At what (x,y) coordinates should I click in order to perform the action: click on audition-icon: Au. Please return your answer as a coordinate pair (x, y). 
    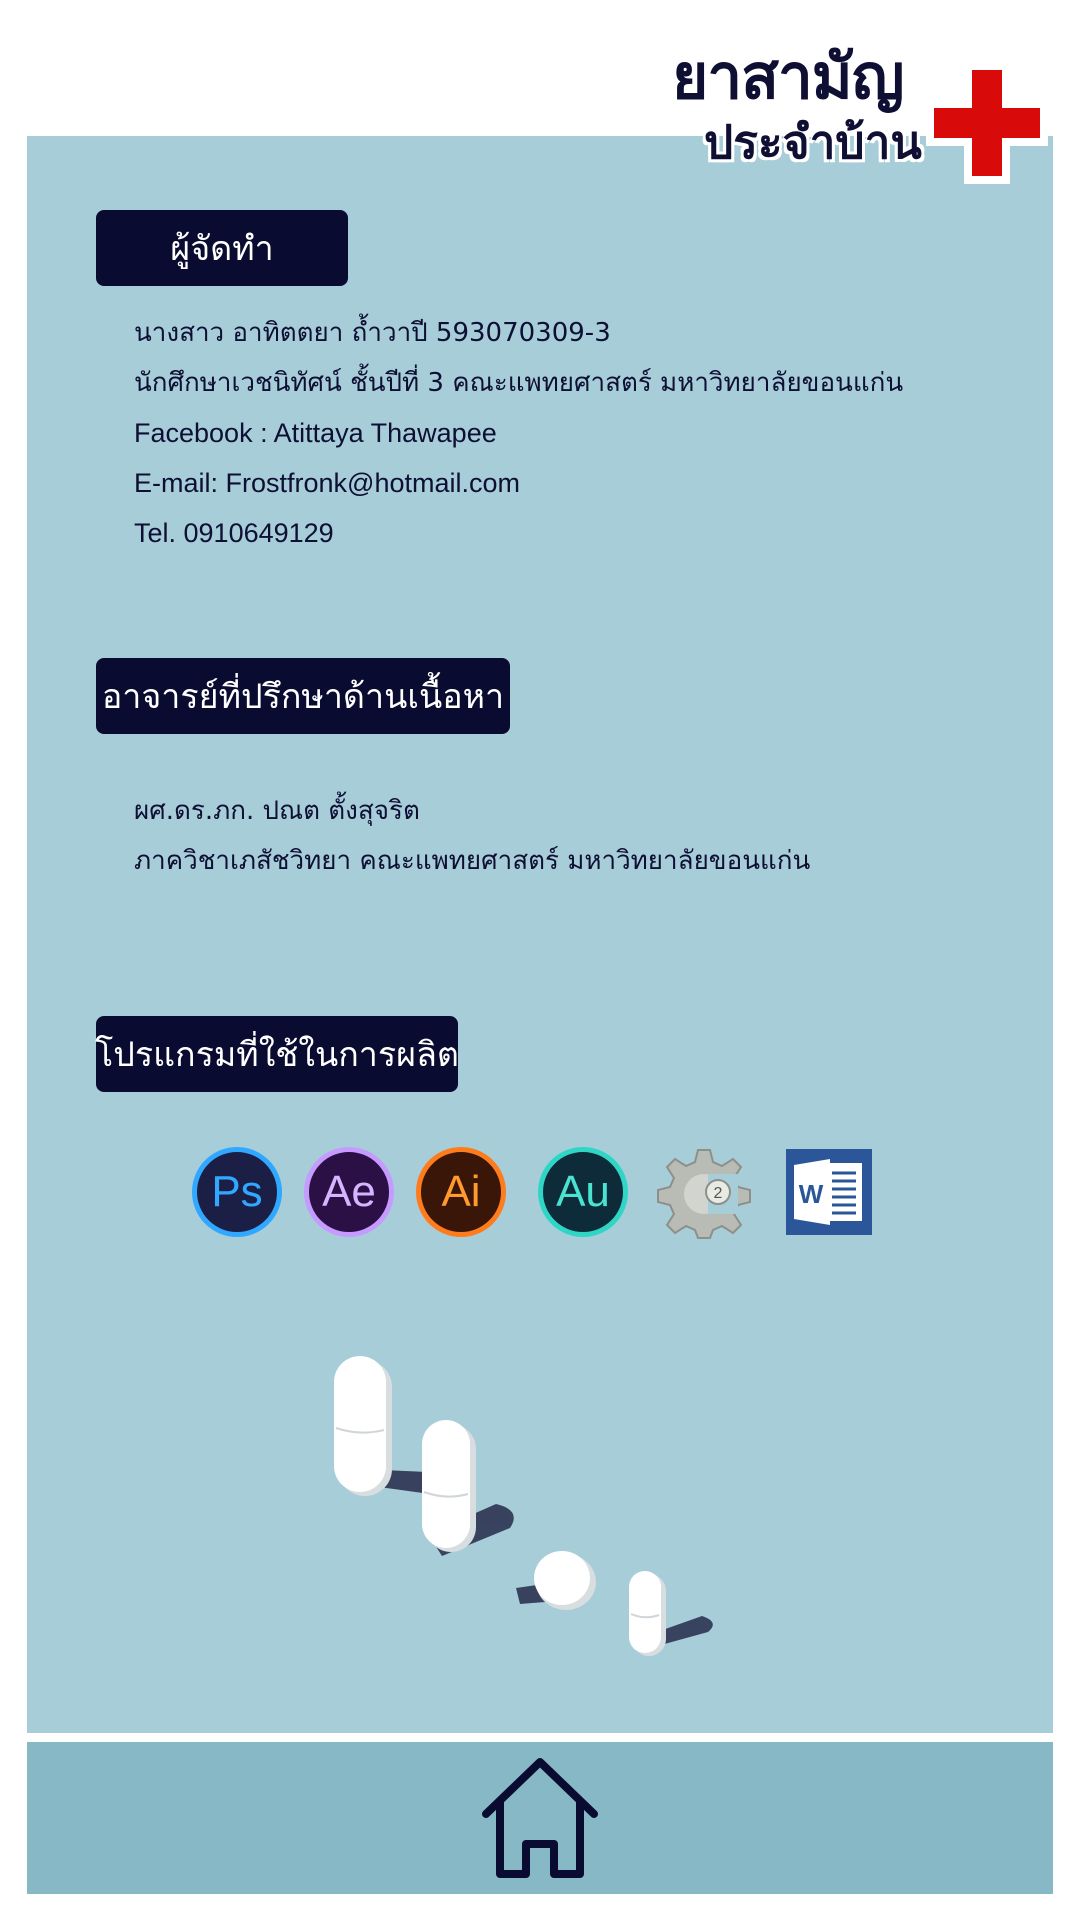
    Looking at the image, I should click on (583, 1192).